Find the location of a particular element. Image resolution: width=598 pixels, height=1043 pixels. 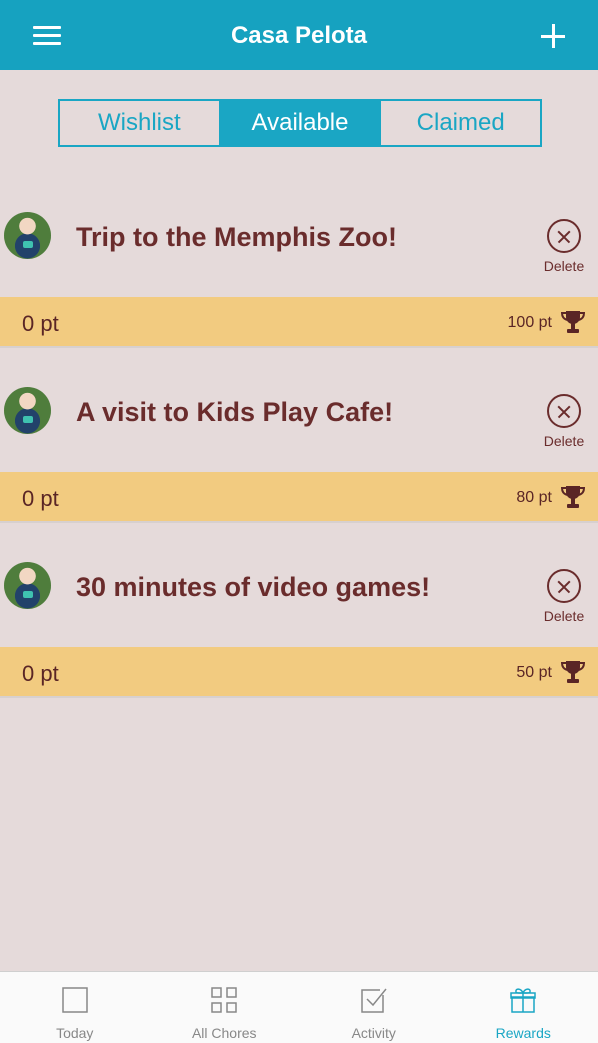

tab-wishlist: Wishlist is located at coordinates (139, 123).